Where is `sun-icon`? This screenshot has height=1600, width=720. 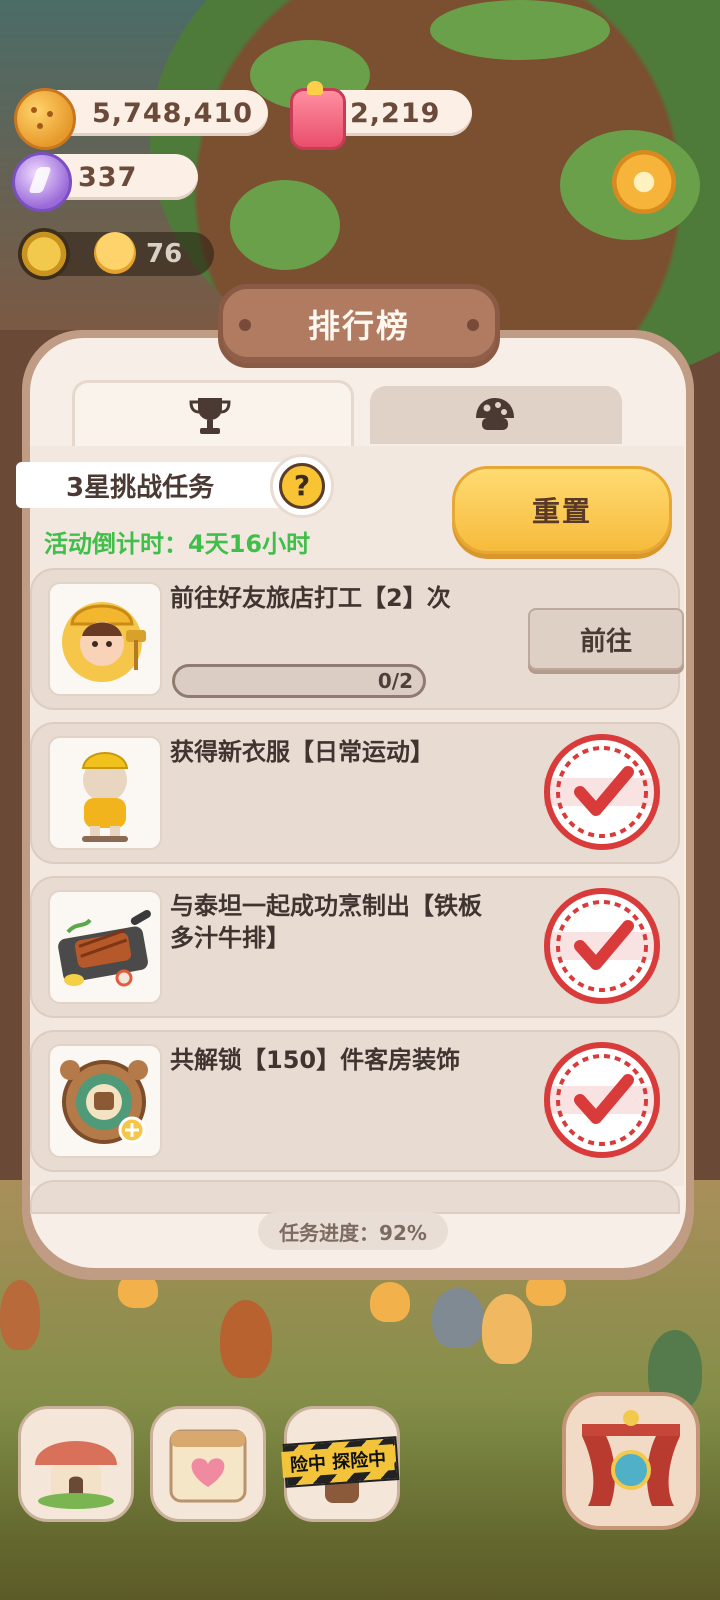 sun-icon is located at coordinates (44, 254).